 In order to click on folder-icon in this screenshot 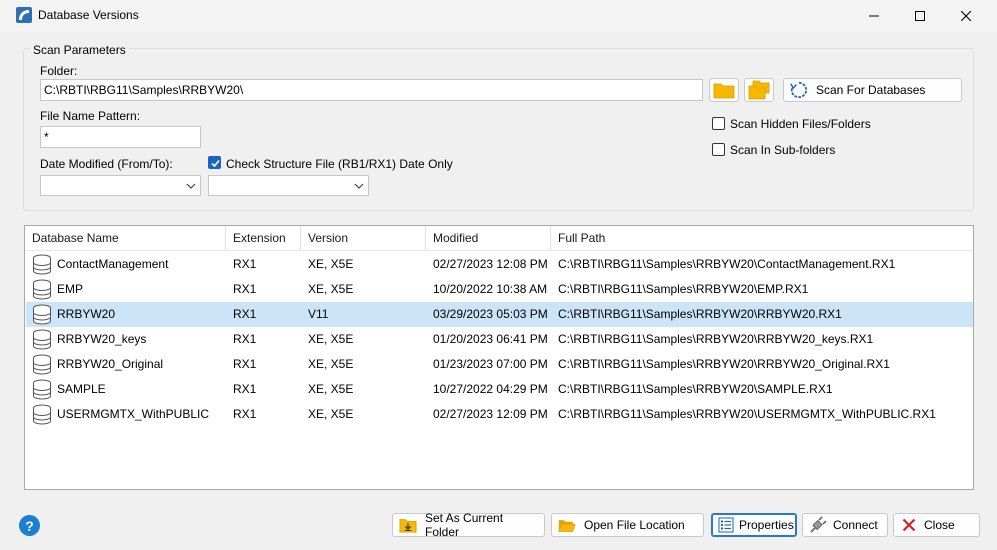, I will do `click(724, 91)`.